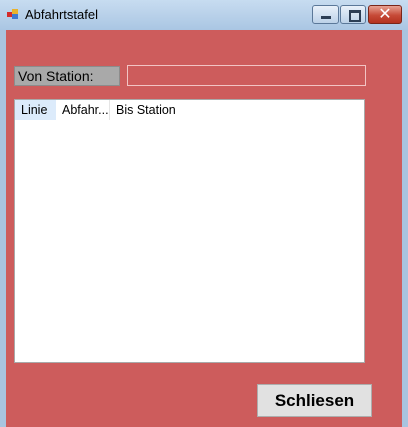 This screenshot has height=427, width=408. Describe the element at coordinates (325, 14) in the screenshot. I see `minimize-button` at that location.